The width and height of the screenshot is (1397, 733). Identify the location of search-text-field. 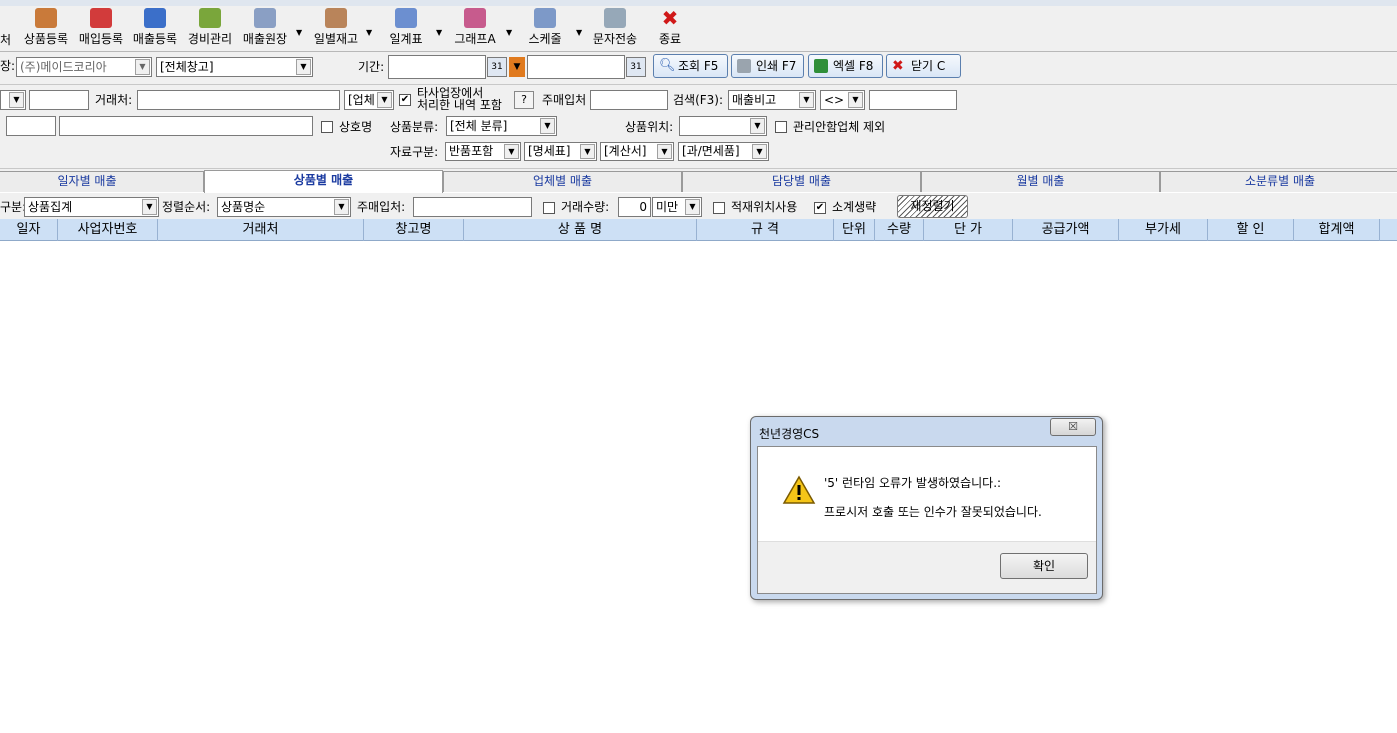
(913, 100).